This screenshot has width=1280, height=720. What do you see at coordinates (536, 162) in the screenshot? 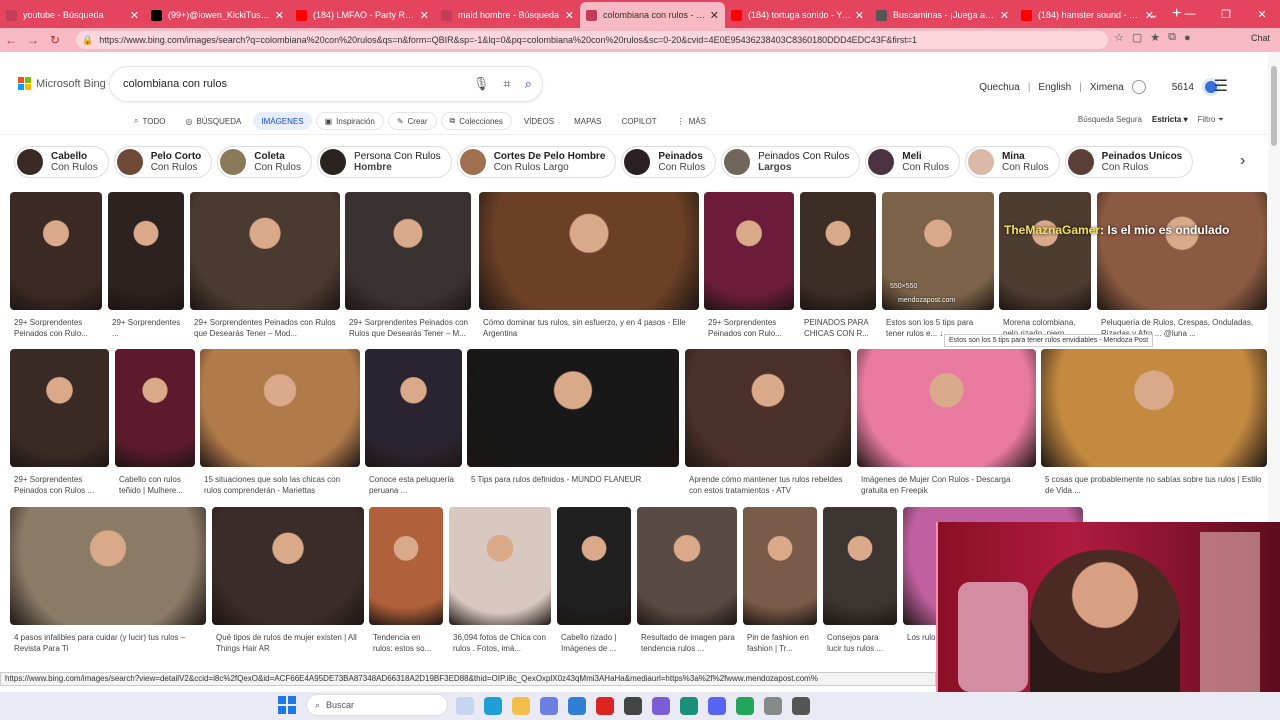
I see `related-search-chip: Cortes De Pelo Hombre Con Rulos Largo` at bounding box center [536, 162].